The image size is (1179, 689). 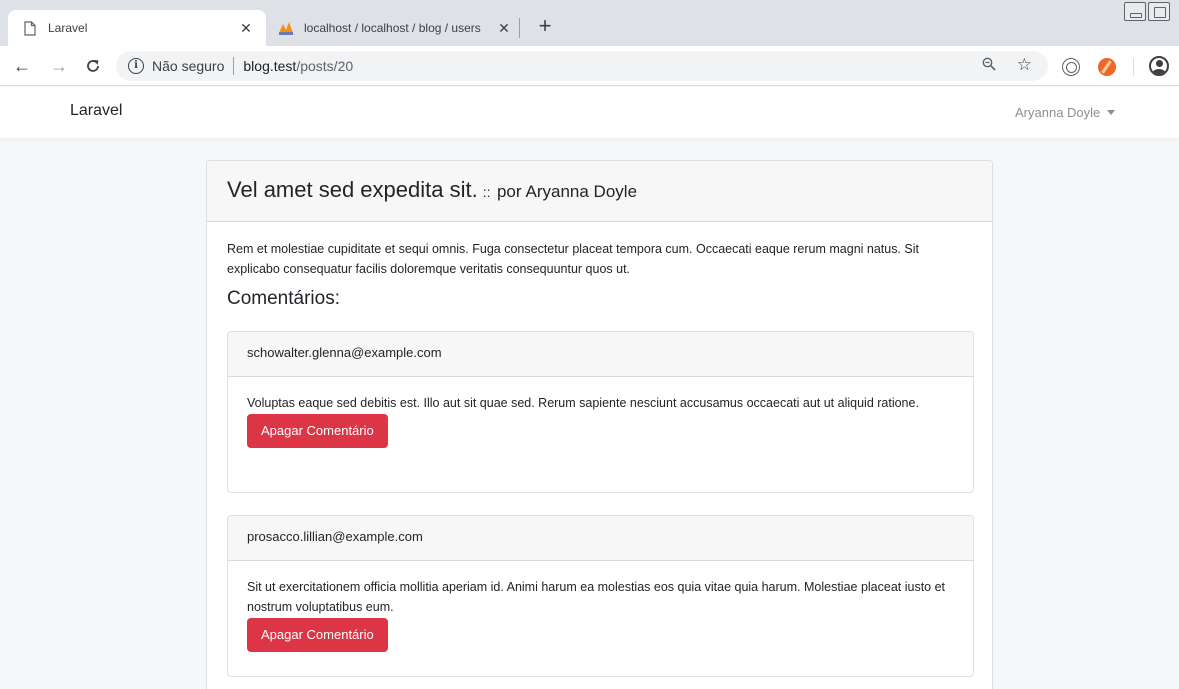 What do you see at coordinates (582, 66) in the screenshot?
I see `address-bar: i Não seguro blog.test/posts/20 ☆` at bounding box center [582, 66].